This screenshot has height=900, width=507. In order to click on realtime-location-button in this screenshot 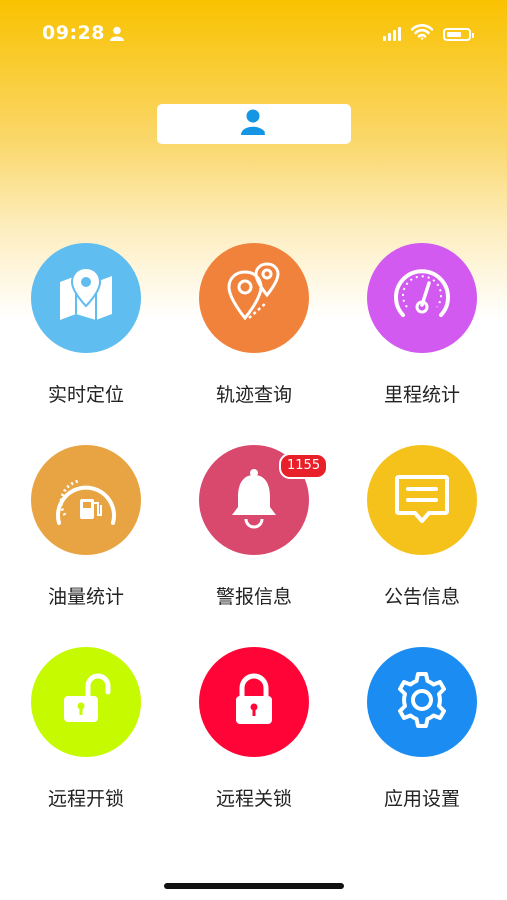, I will do `click(86, 298)`.